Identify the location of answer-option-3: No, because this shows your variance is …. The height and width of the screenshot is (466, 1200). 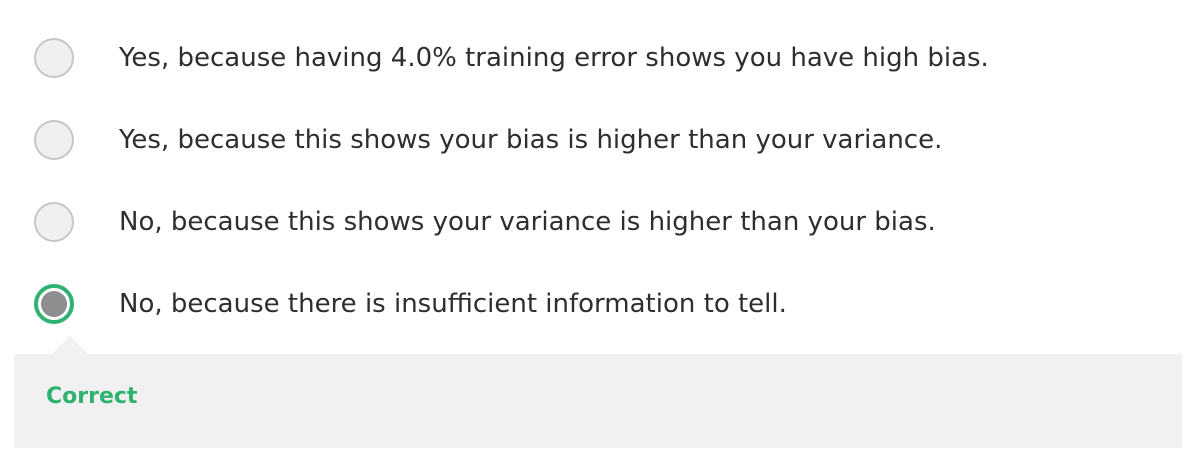
(485, 222).